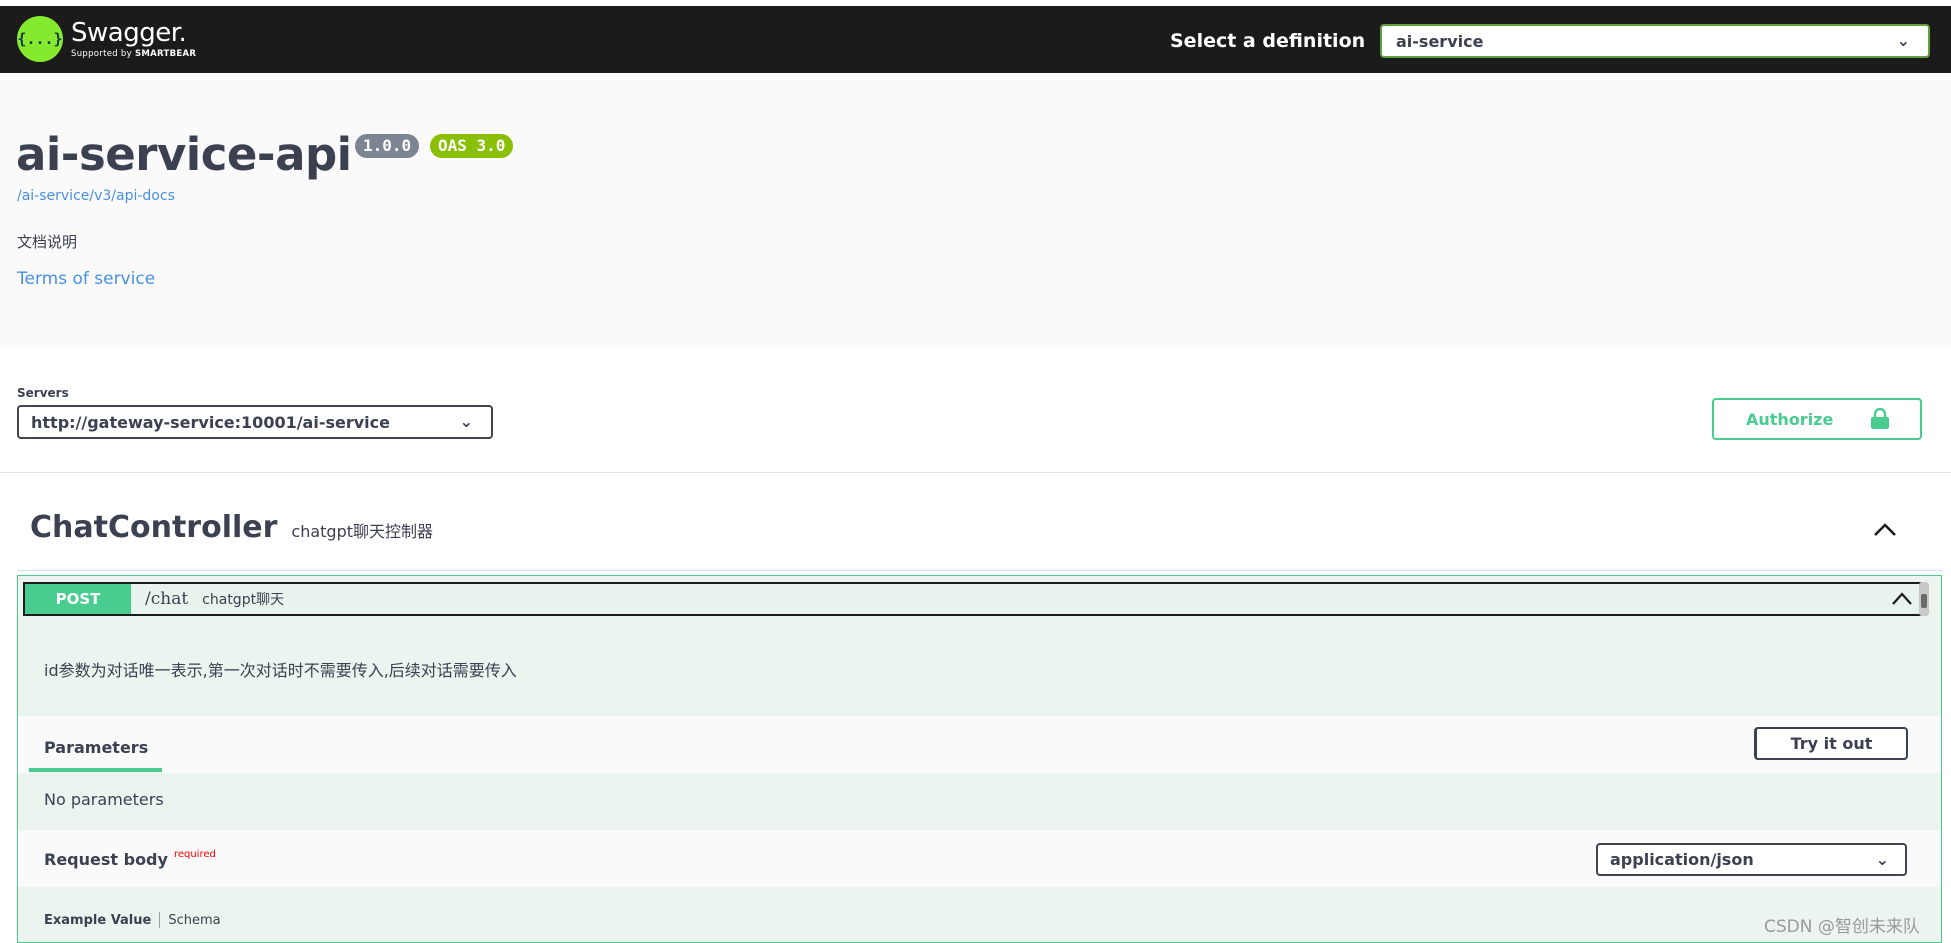 The height and width of the screenshot is (943, 1951). What do you see at coordinates (472, 146) in the screenshot?
I see `oas-badge: OAS 3.0` at bounding box center [472, 146].